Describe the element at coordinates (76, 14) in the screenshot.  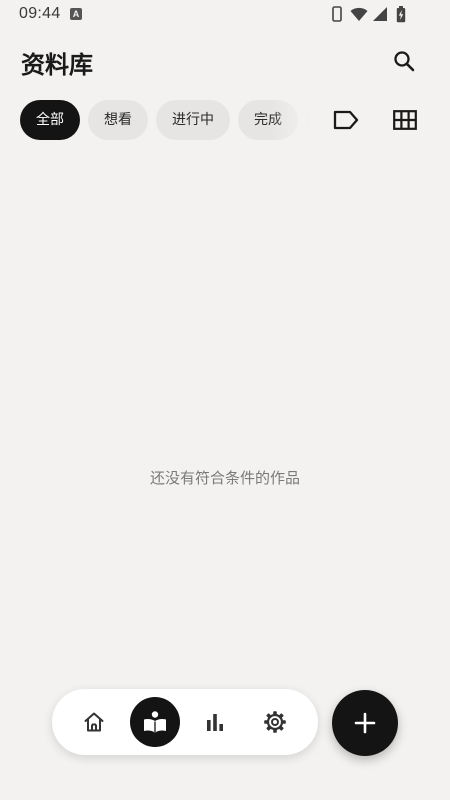
I see `keyboard-indicator-icon: A` at that location.